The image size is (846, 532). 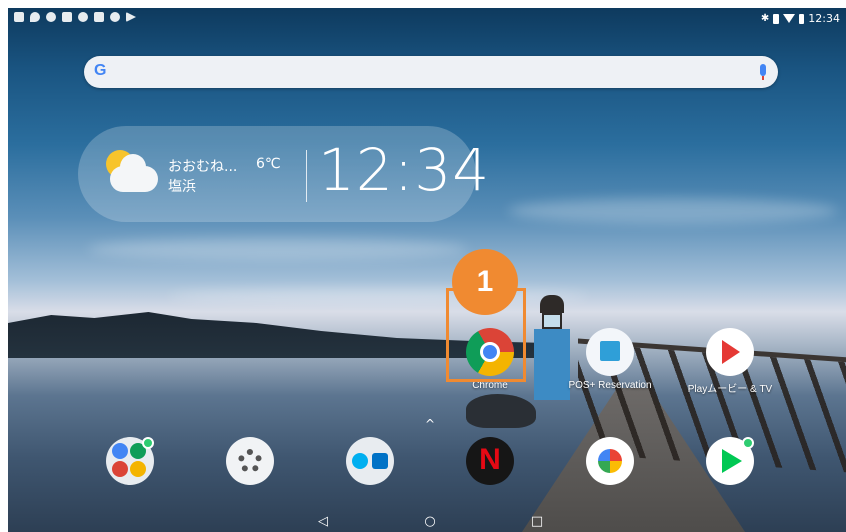 What do you see at coordinates (268, 164) in the screenshot?
I see `weather-temperature: 6℃` at bounding box center [268, 164].